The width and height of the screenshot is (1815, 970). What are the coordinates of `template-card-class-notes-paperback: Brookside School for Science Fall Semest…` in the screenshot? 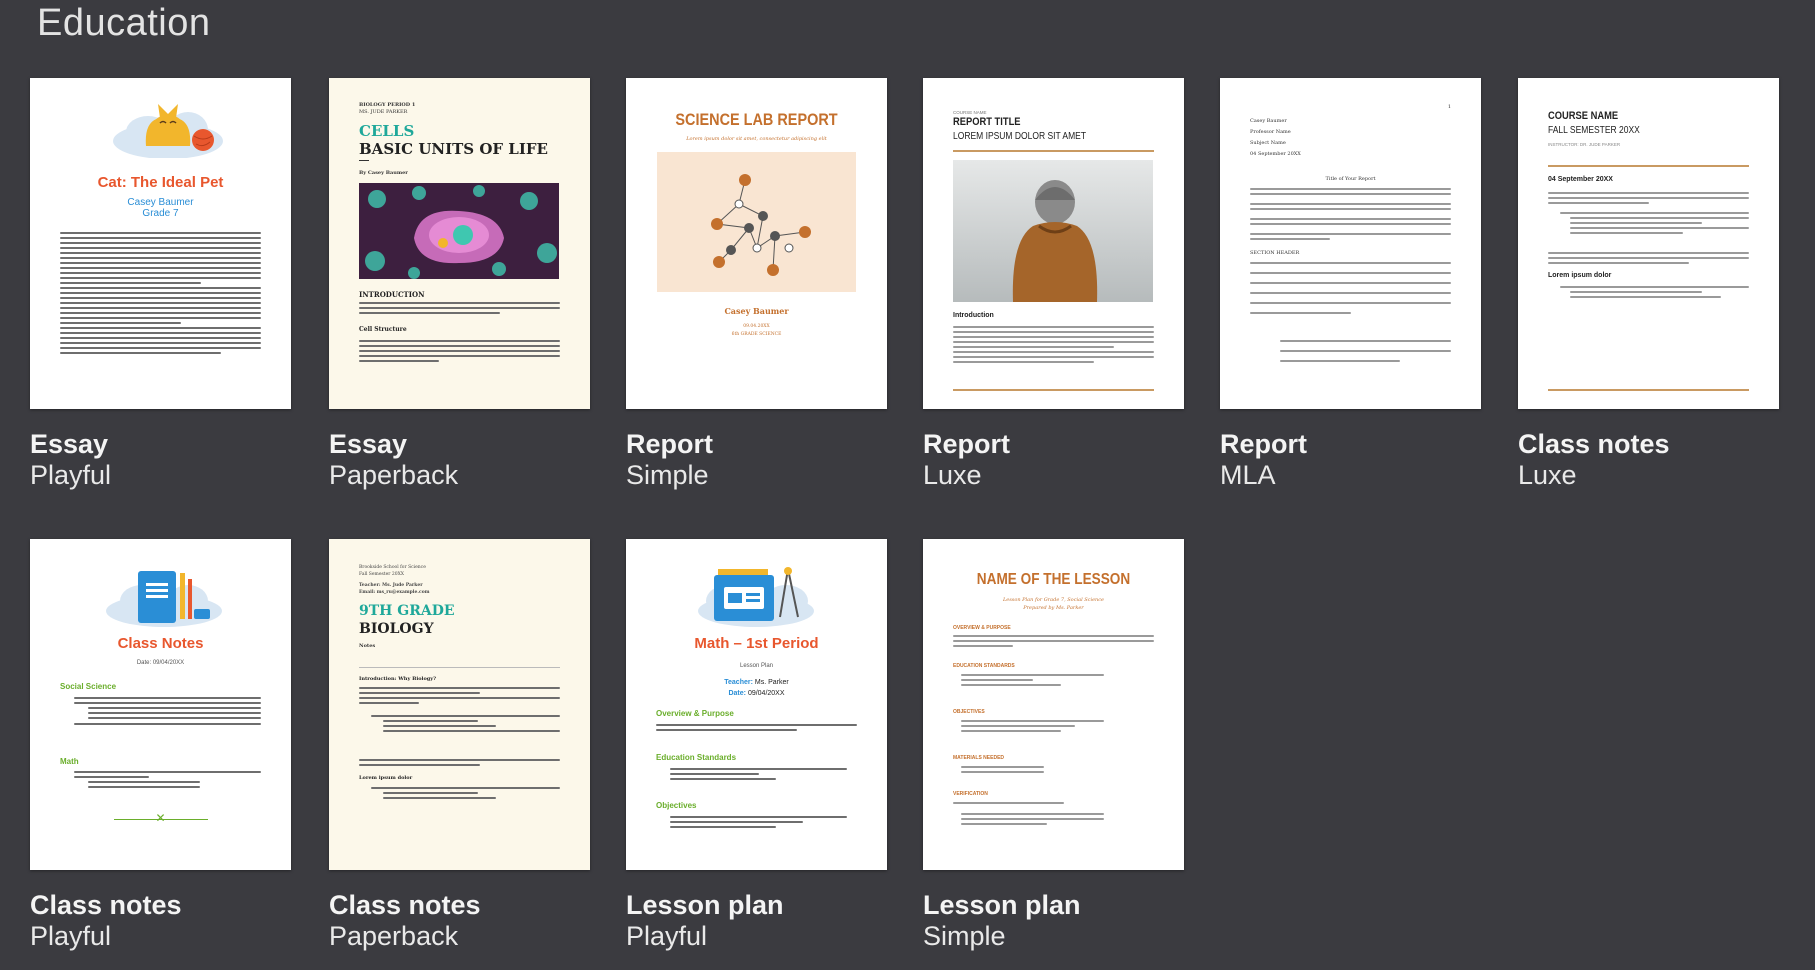 It's located at (459, 745).